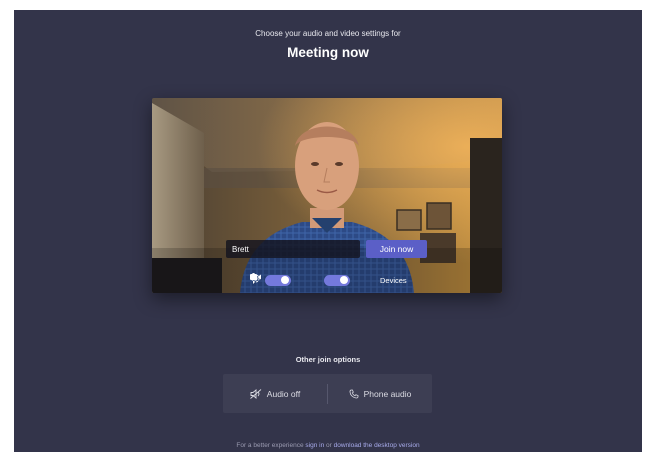 Image resolution: width=646 pixels, height=452 pixels. I want to click on phone-icon, so click(354, 393).